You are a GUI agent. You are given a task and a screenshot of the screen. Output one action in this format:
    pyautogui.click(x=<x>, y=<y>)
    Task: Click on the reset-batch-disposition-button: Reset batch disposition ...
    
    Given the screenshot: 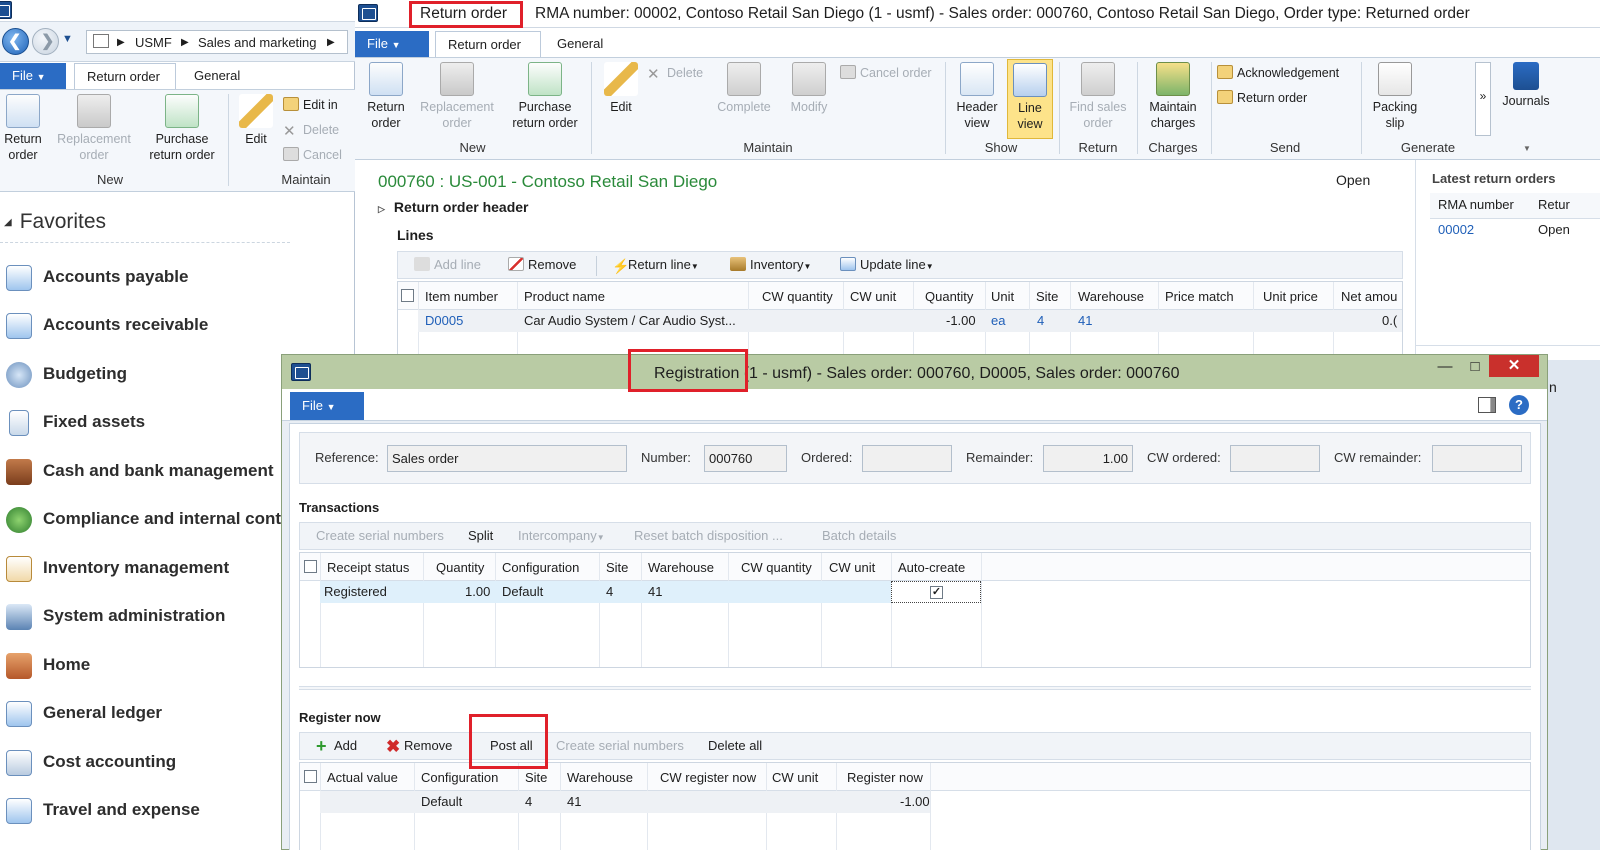 What is the action you would take?
    pyautogui.click(x=708, y=535)
    